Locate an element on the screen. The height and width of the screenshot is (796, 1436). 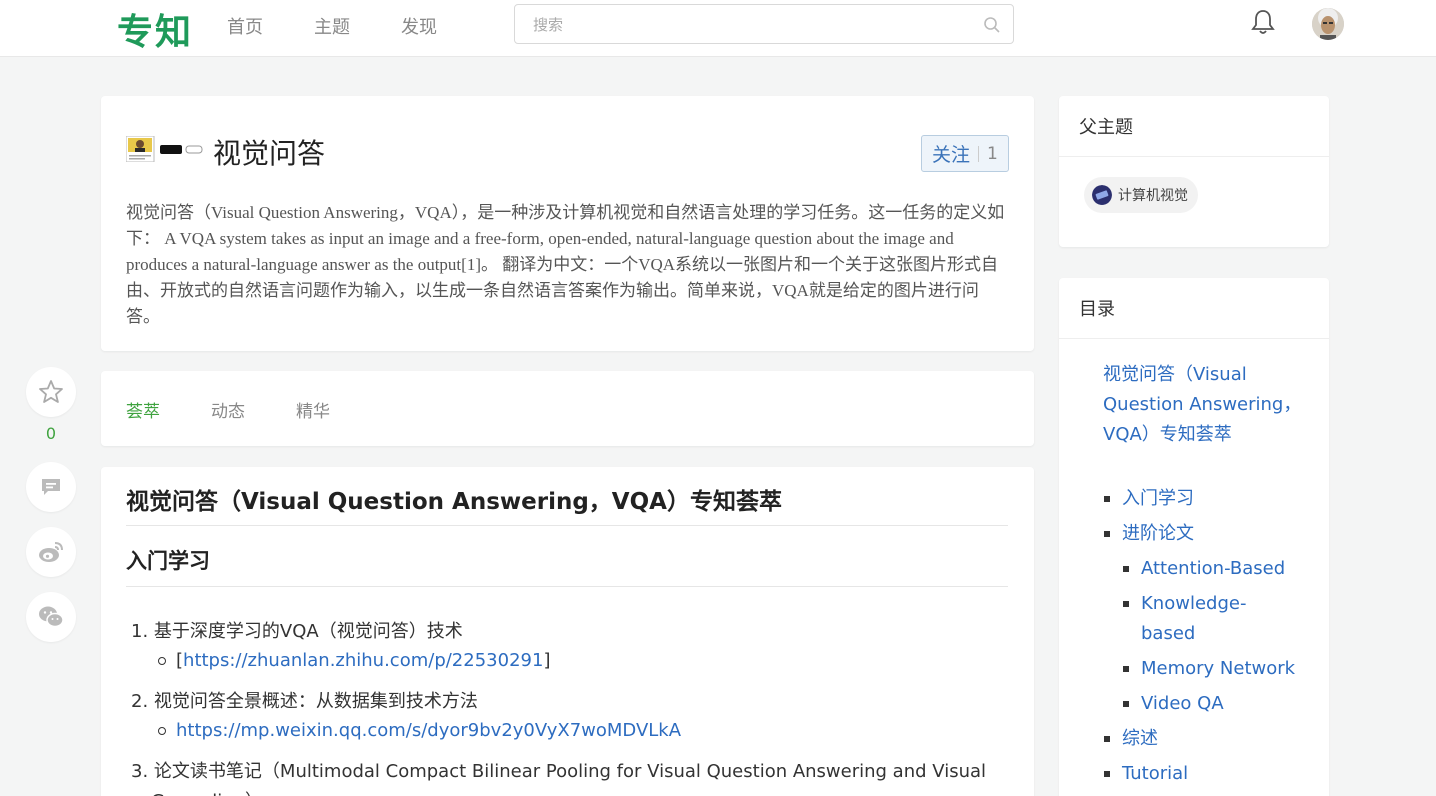
site-logo: 专知 is located at coordinates (155, 29).